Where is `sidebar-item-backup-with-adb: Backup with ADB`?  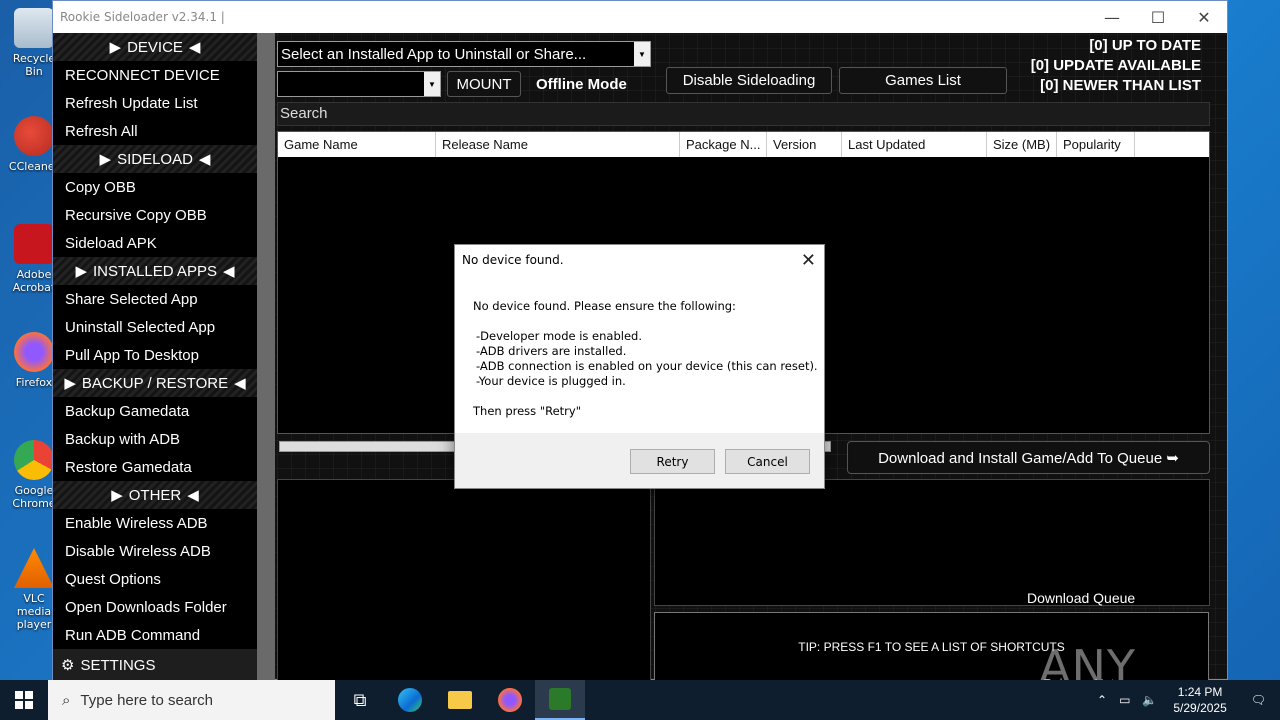
sidebar-item-backup-with-adb: Backup with ADB is located at coordinates (155, 439).